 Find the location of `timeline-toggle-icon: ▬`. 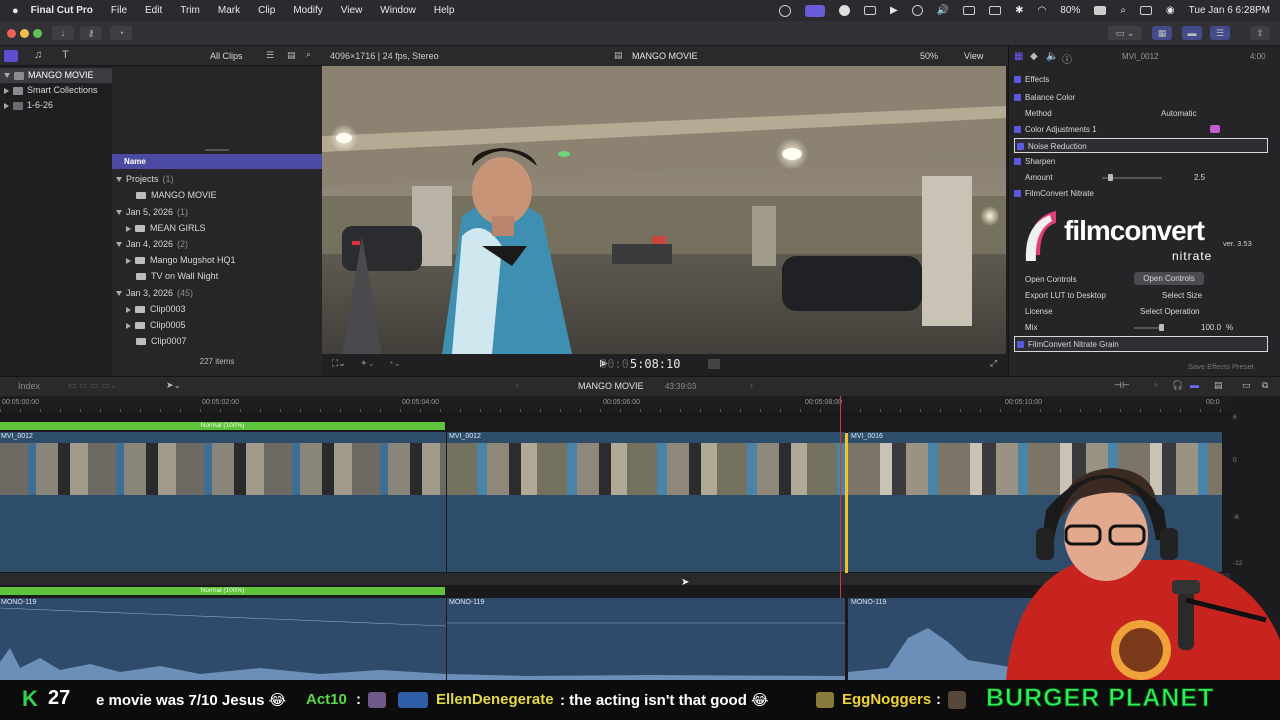

timeline-toggle-icon: ▬ is located at coordinates (1192, 33).